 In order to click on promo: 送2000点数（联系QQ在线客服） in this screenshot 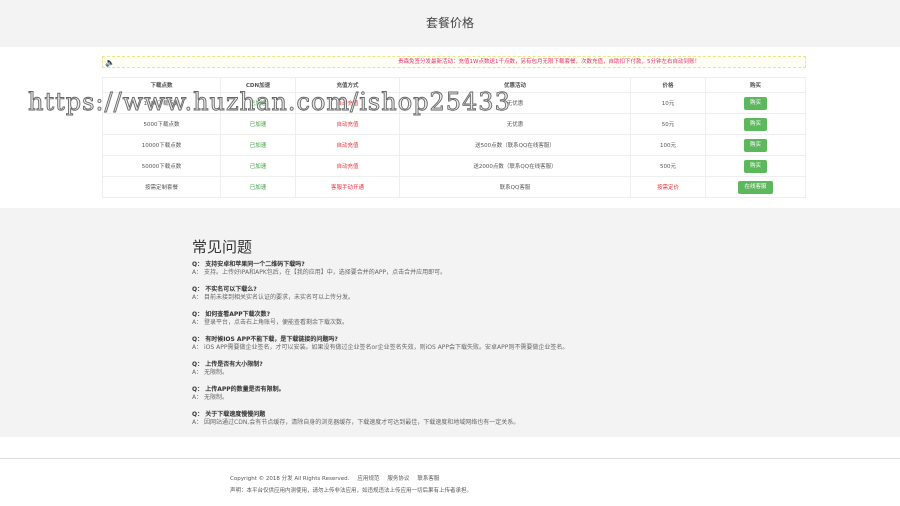, I will do `click(515, 166)`.